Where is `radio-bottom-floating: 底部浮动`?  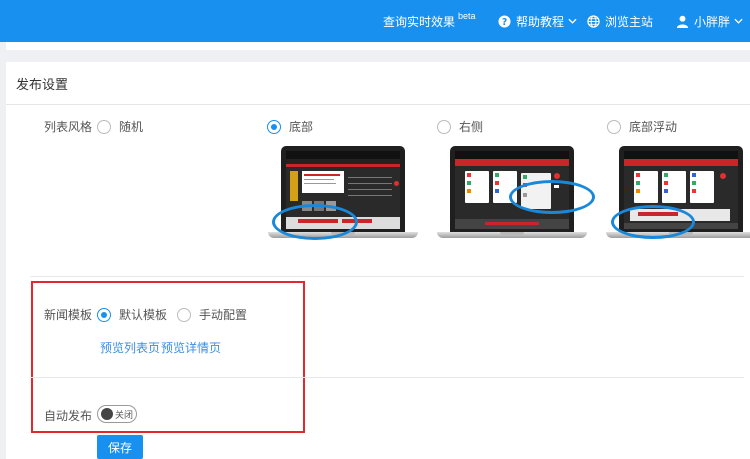 radio-bottom-floating: 底部浮动 is located at coordinates (642, 126).